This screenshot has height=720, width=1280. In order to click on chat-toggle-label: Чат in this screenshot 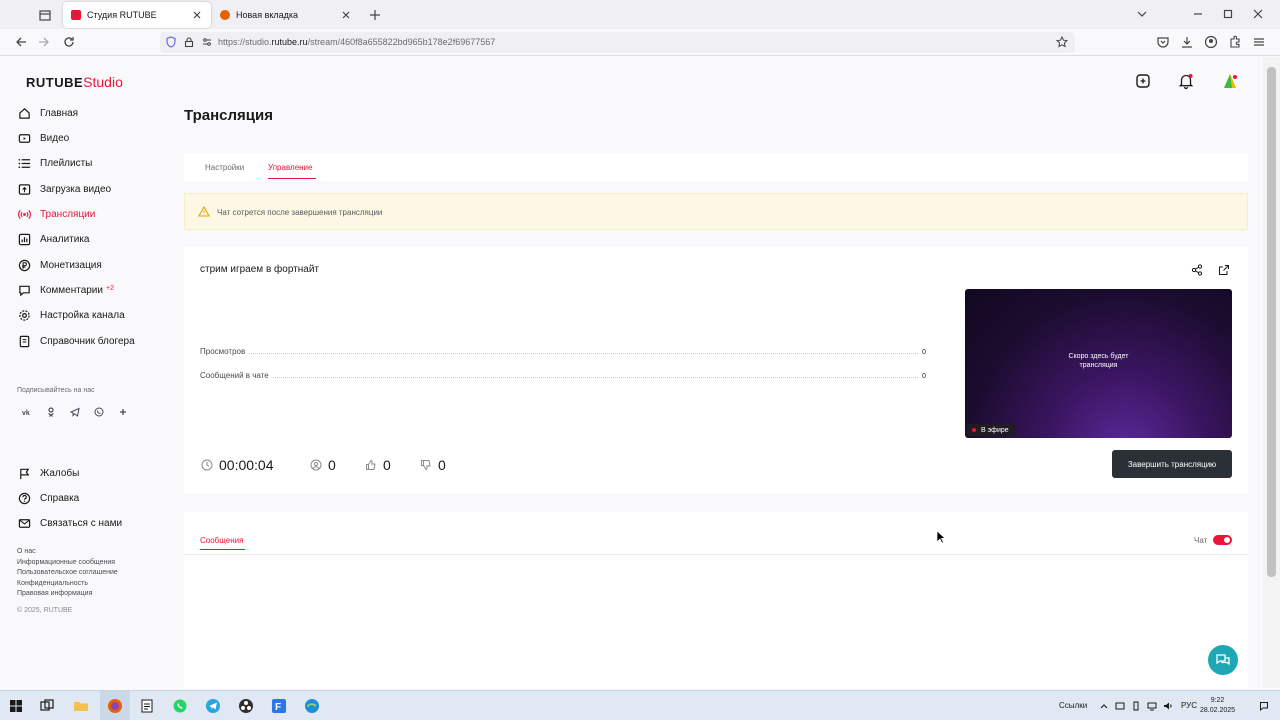, I will do `click(1201, 540)`.